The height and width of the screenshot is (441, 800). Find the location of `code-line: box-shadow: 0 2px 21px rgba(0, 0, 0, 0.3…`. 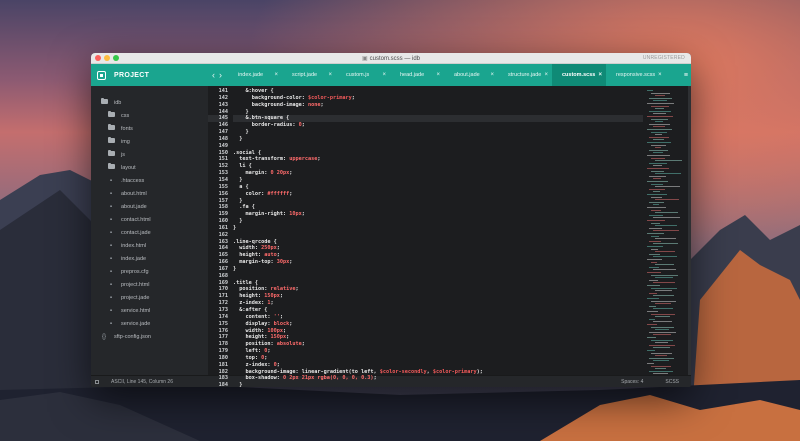

code-line: box-shadow: 0 2px 21px rgba(0, 0, 0, 0.3… is located at coordinates (438, 378).